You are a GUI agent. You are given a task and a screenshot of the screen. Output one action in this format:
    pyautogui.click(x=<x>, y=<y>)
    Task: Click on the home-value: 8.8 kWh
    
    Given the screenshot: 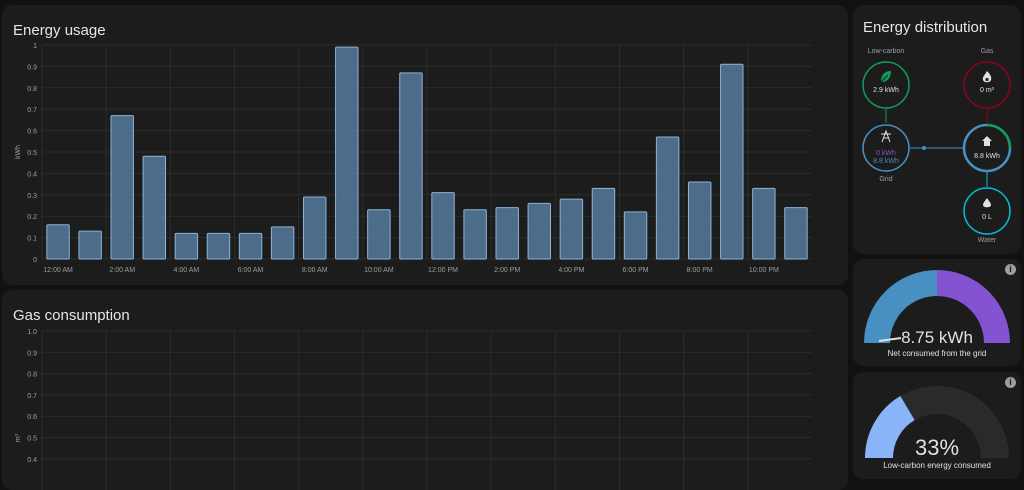 What is the action you would take?
    pyautogui.click(x=987, y=156)
    